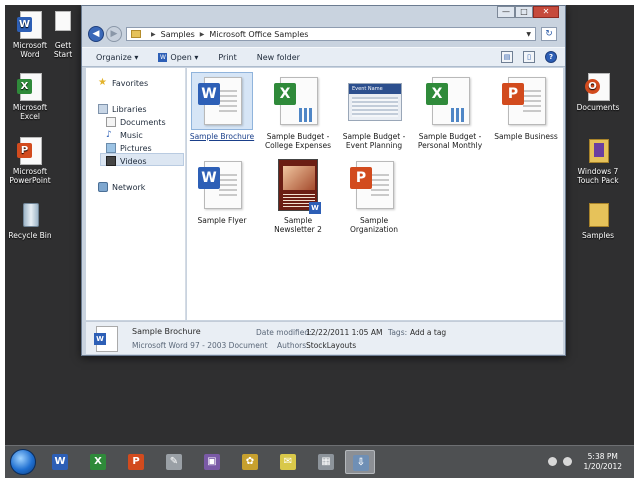 The image size is (640, 484). I want to click on back-arrow-icon: ◀, so click(96, 34).